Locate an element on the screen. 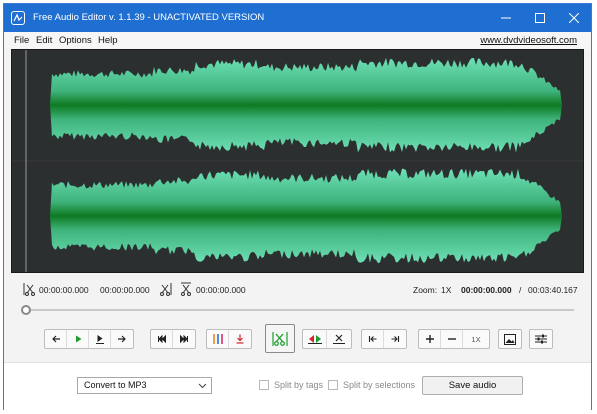 Image resolution: width=597 pixels, height=414 pixels. settings-group is located at coordinates (541, 339).